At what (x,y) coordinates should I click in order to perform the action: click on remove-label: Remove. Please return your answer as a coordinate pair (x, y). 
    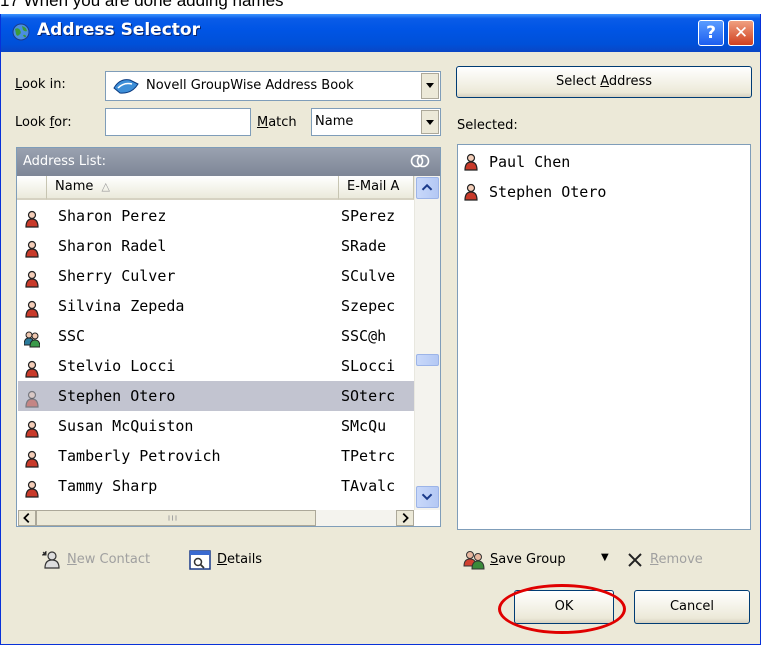
    Looking at the image, I should click on (676, 559).